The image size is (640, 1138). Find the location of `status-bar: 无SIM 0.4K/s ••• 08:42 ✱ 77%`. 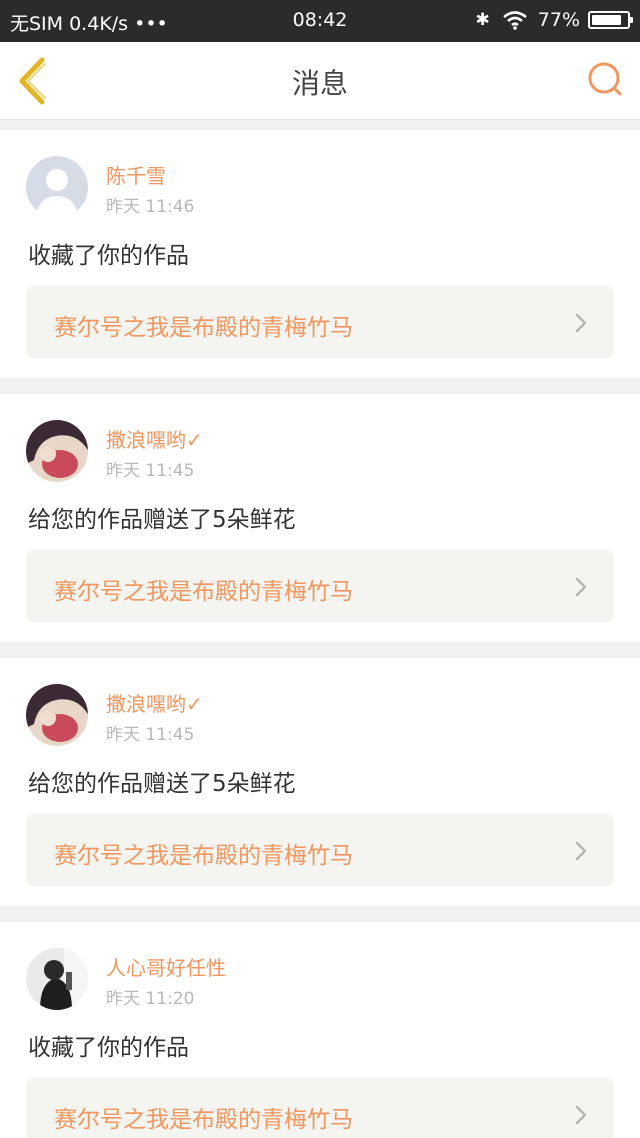

status-bar: 无SIM 0.4K/s ••• 08:42 ✱ 77% is located at coordinates (320, 21).